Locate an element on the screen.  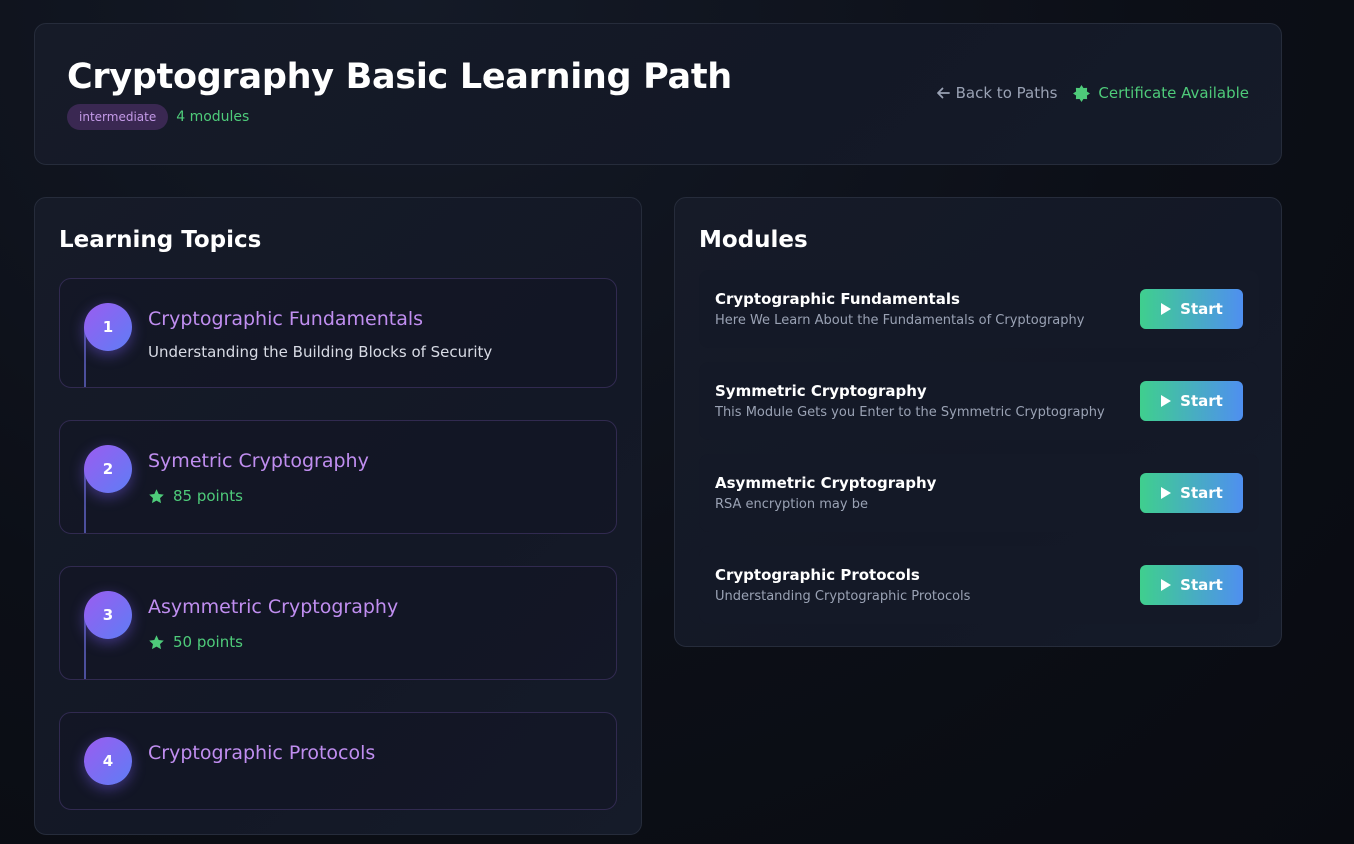
topic-item: 3 Asymmetric Cryptography 50 points is located at coordinates (338, 623).